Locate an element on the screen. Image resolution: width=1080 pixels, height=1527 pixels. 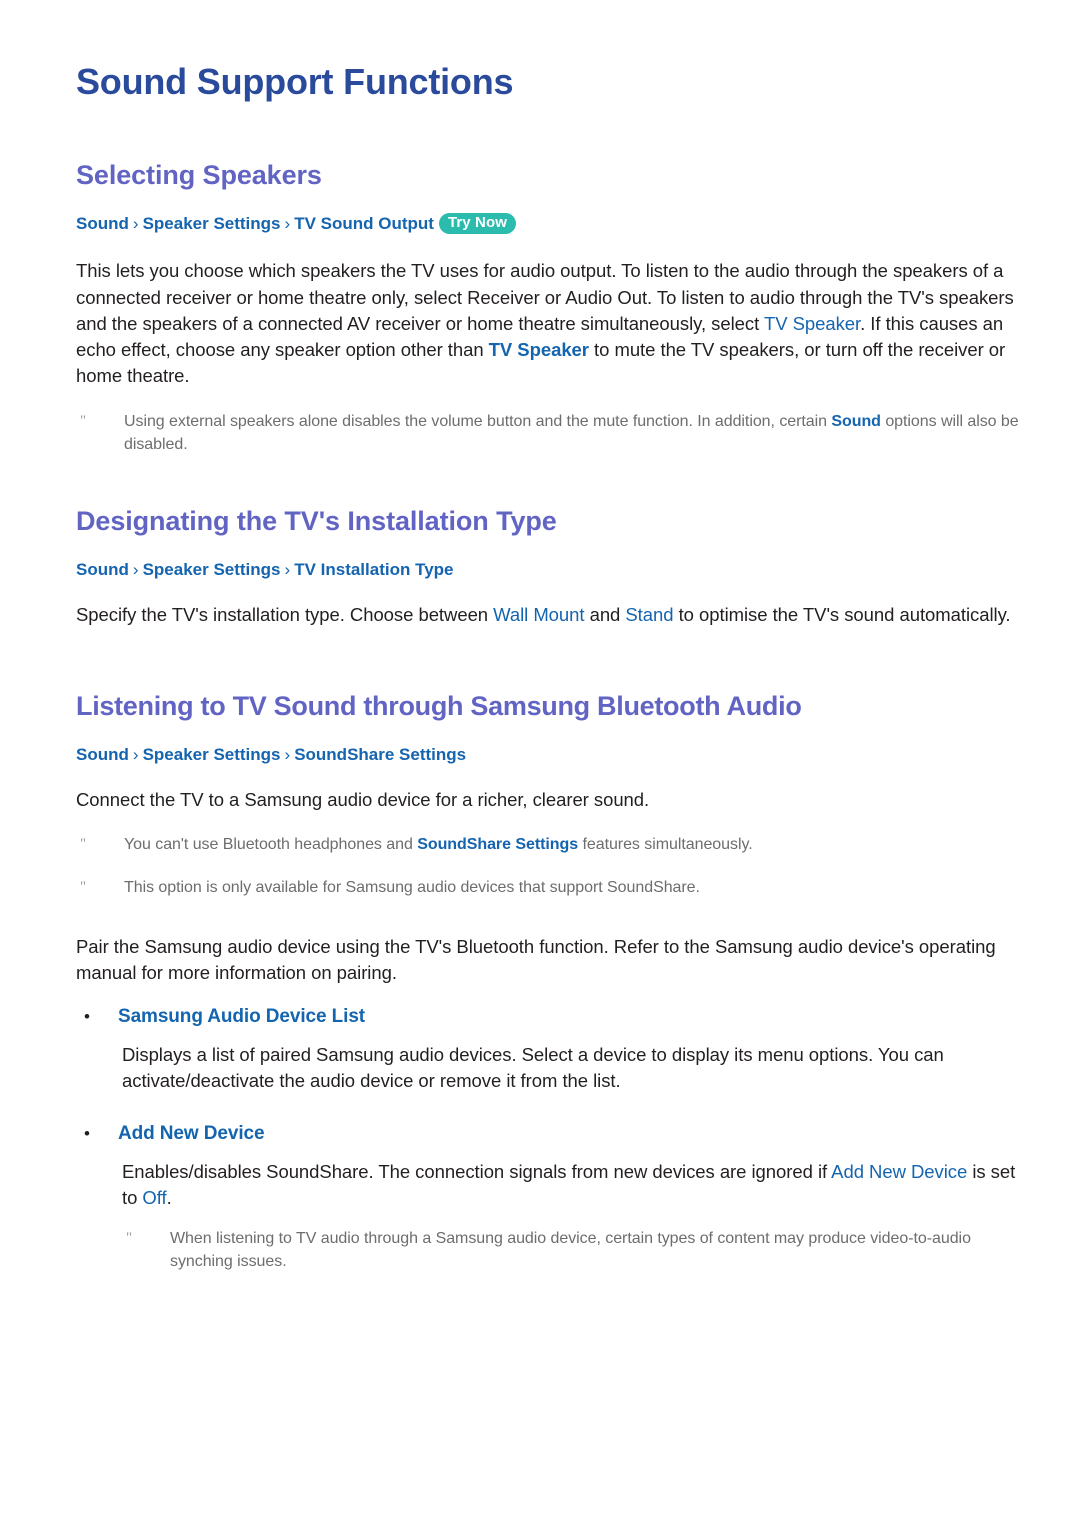
keyword-soundshare-settings: SoundShare Settings is located at coordinates (498, 845).